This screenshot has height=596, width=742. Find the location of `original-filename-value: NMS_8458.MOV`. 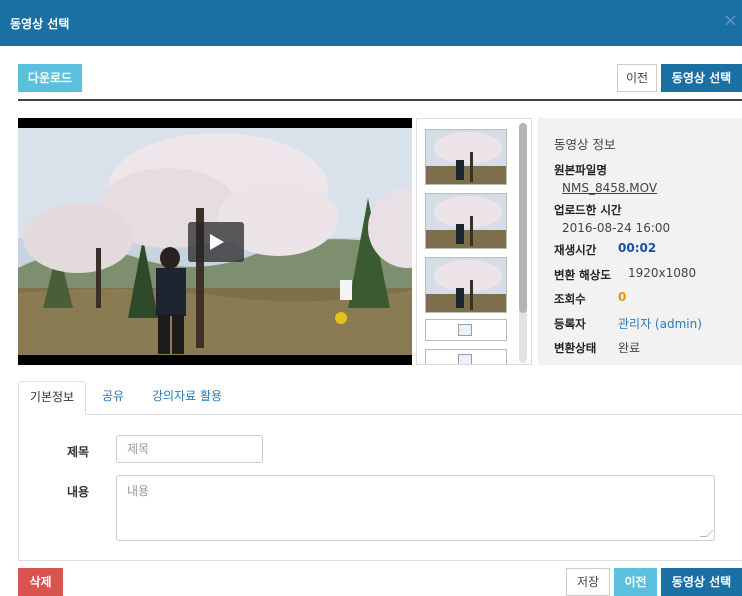

original-filename-value: NMS_8458.MOV is located at coordinates (609, 188).